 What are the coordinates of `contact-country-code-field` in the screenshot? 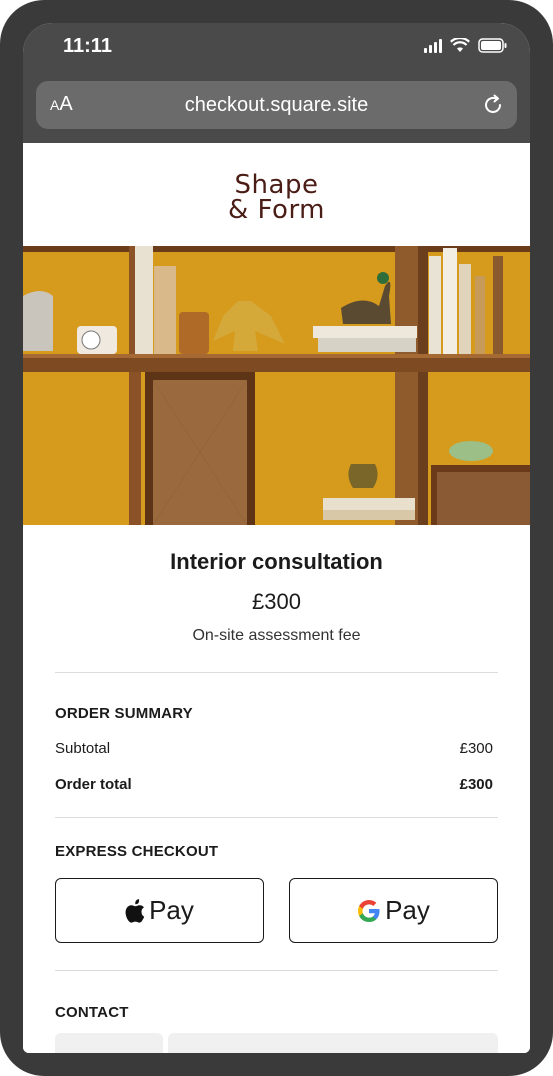 It's located at (109, 1043).